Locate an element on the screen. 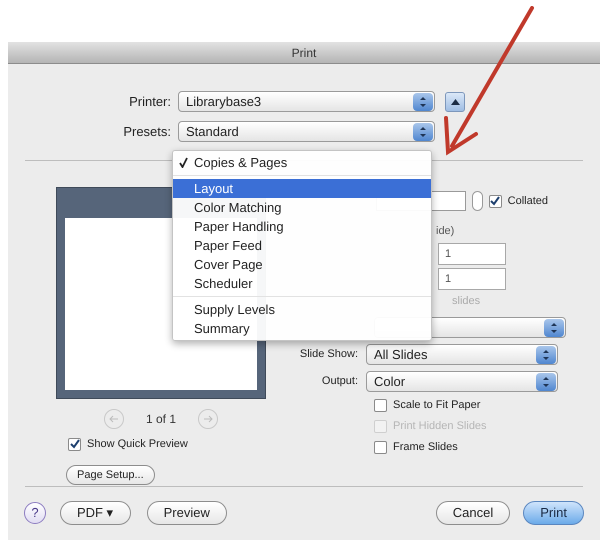 The height and width of the screenshot is (544, 600). dialog-button: Cancel is located at coordinates (473, 512).